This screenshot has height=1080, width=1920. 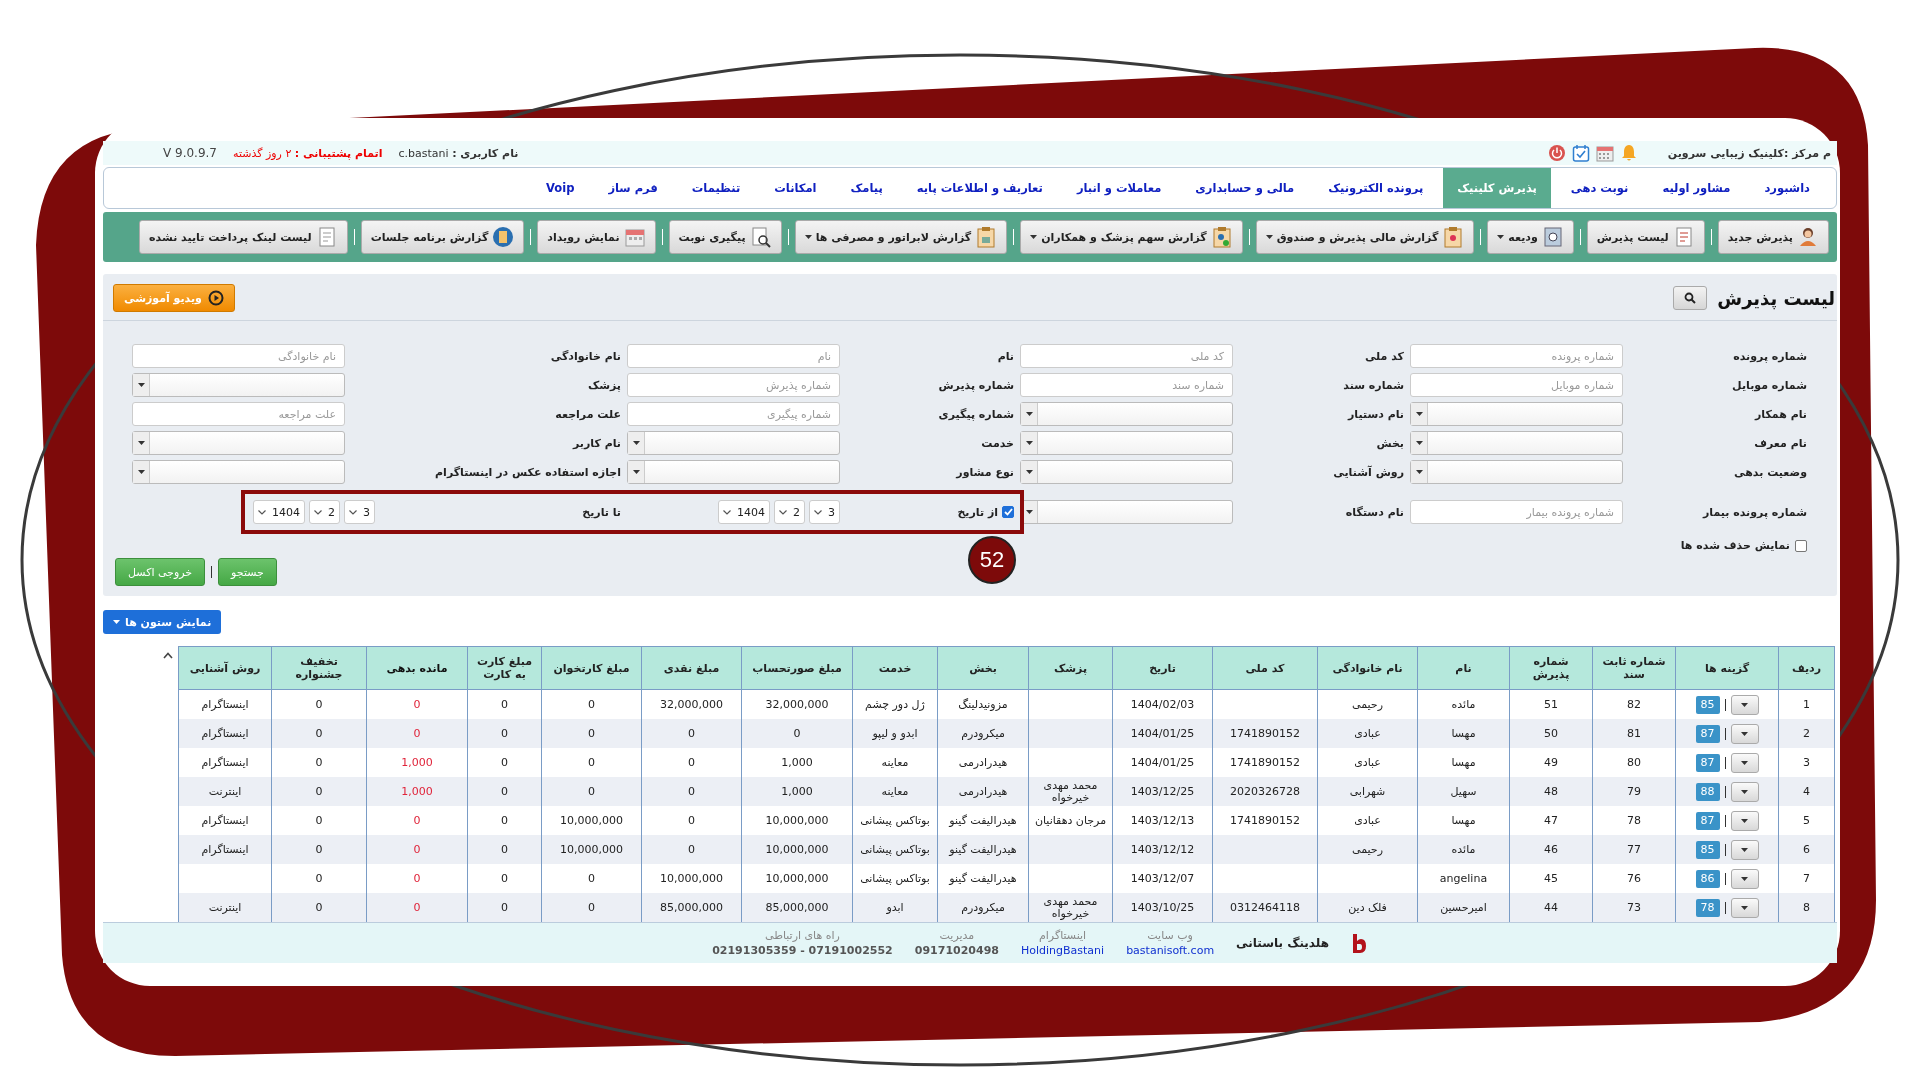 I want to click on link: HoldingBastani, so click(x=1062, y=950).